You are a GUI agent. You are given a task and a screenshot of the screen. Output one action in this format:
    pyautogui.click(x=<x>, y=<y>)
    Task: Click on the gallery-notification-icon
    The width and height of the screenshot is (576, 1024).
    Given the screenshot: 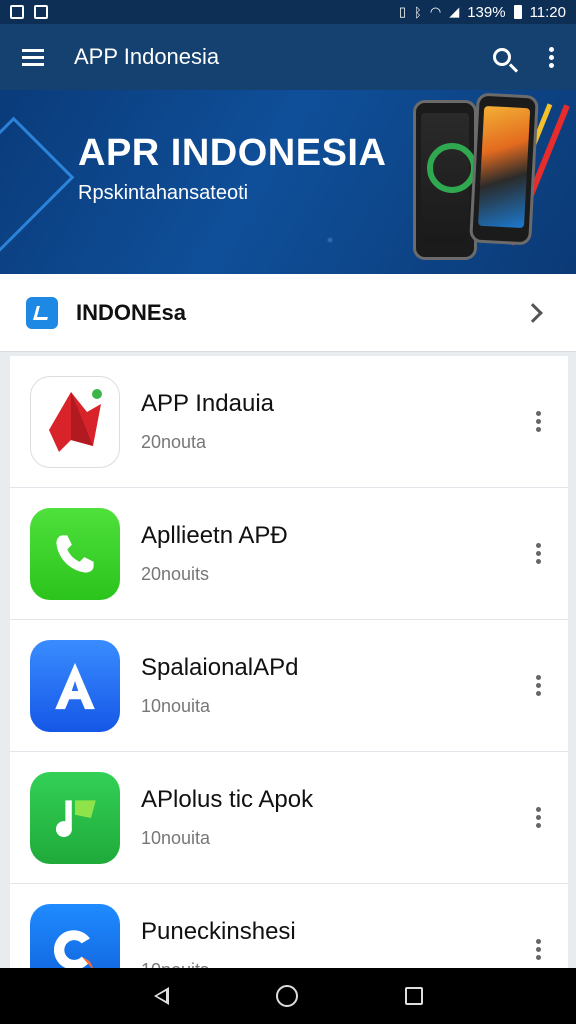 What is the action you would take?
    pyautogui.click(x=17, y=12)
    